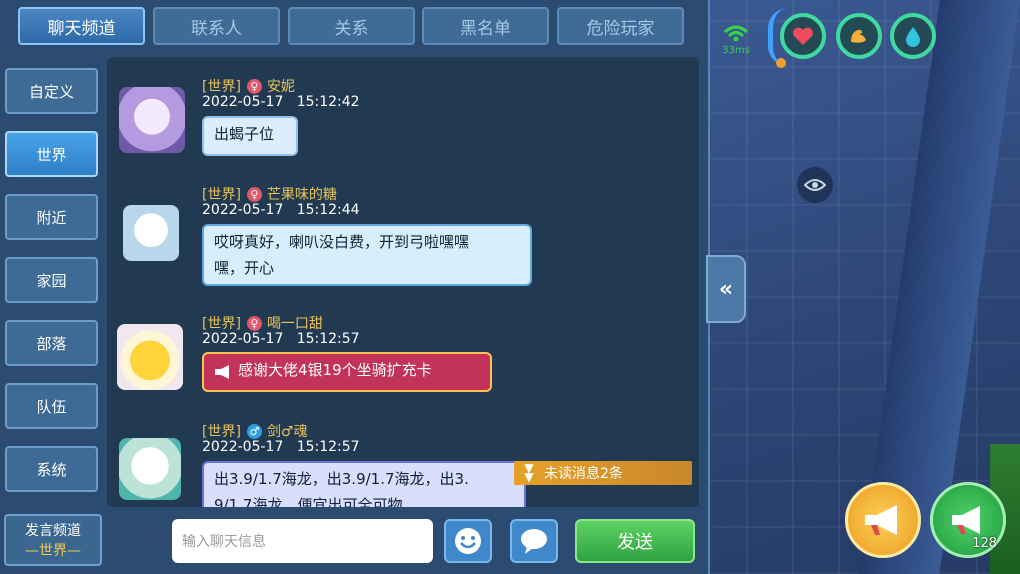 Image resolution: width=1020 pixels, height=574 pixels. What do you see at coordinates (244, 268) in the screenshot?
I see `message-text: 嘿，开心` at bounding box center [244, 268].